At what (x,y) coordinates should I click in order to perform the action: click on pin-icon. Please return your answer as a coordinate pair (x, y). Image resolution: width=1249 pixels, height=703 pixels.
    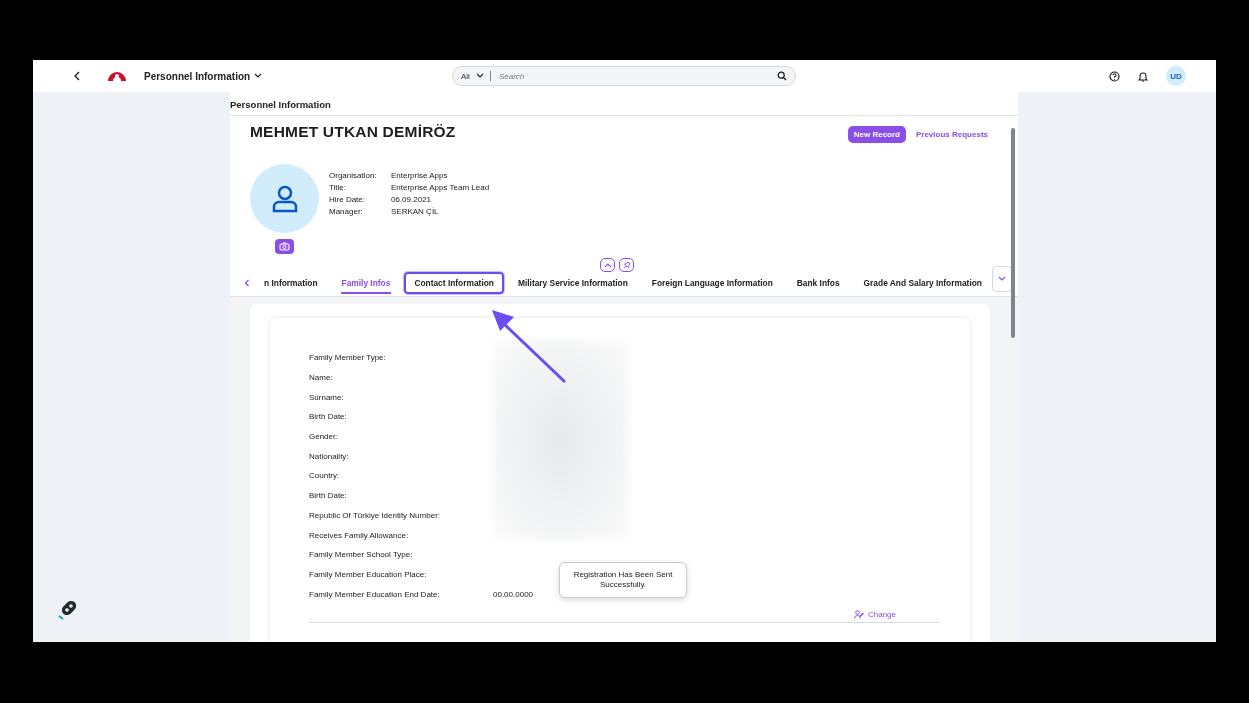
    Looking at the image, I should click on (626, 265).